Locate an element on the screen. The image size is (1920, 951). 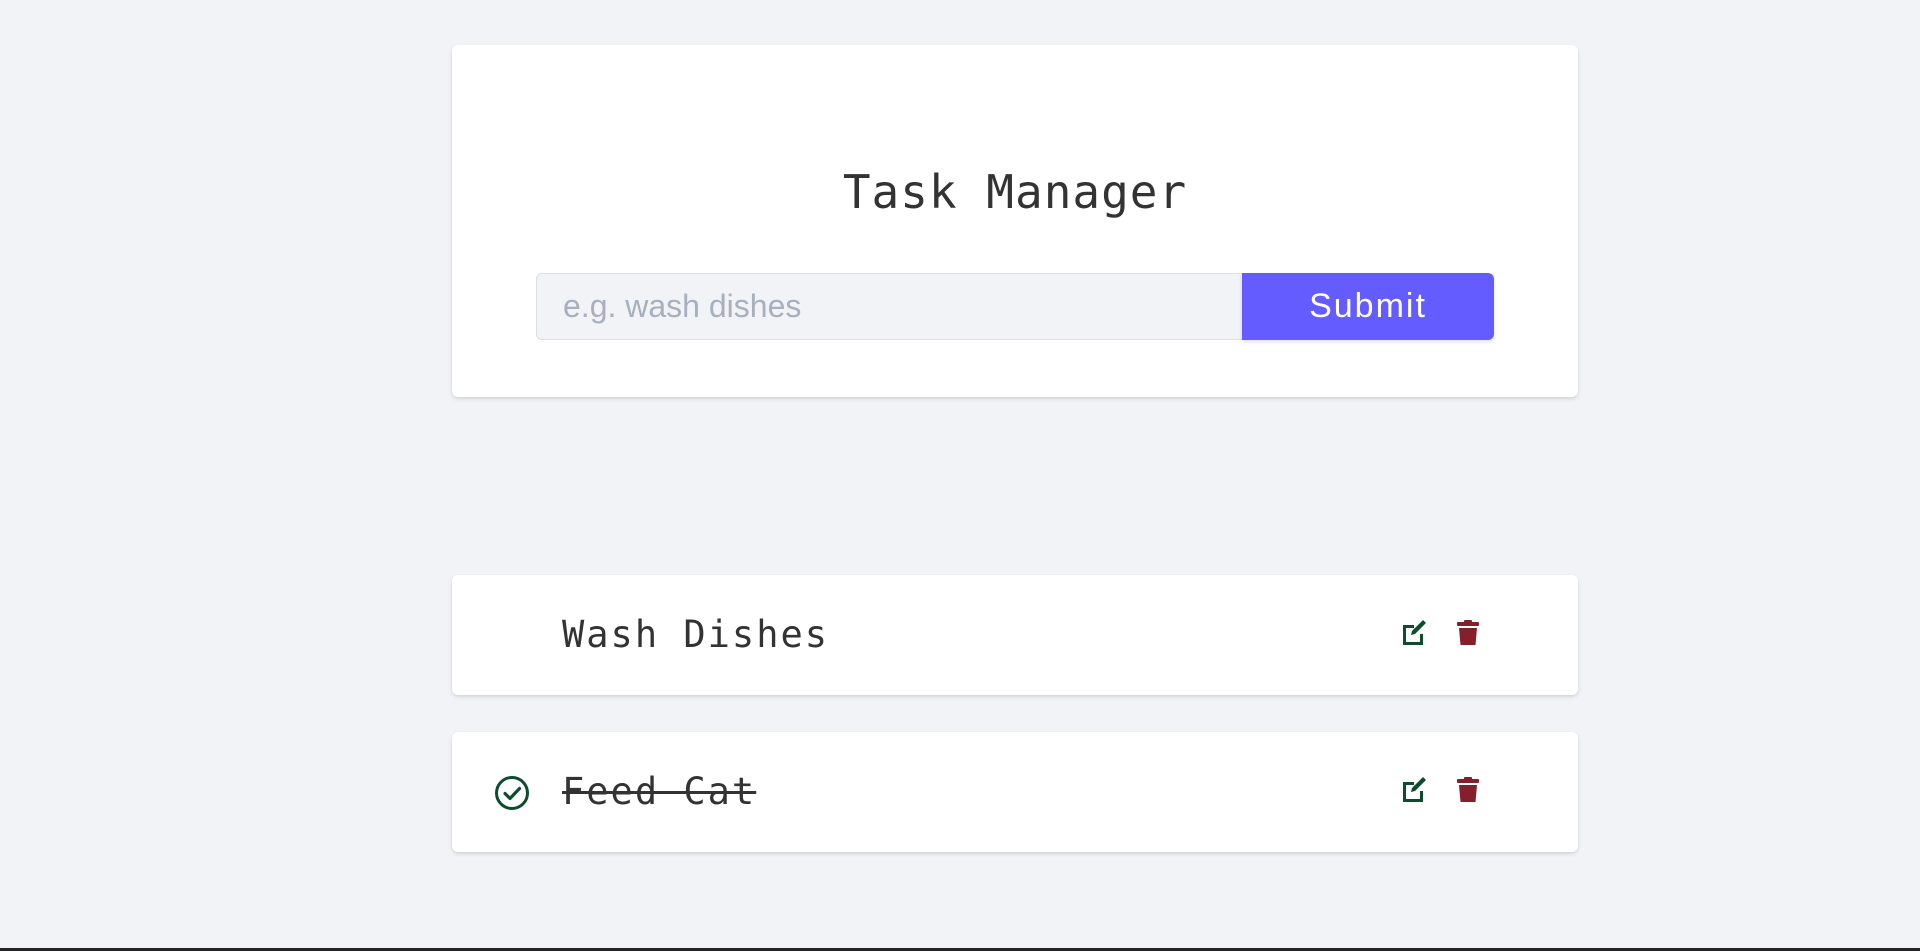
task-item: Feed Cat is located at coordinates (1015, 792).